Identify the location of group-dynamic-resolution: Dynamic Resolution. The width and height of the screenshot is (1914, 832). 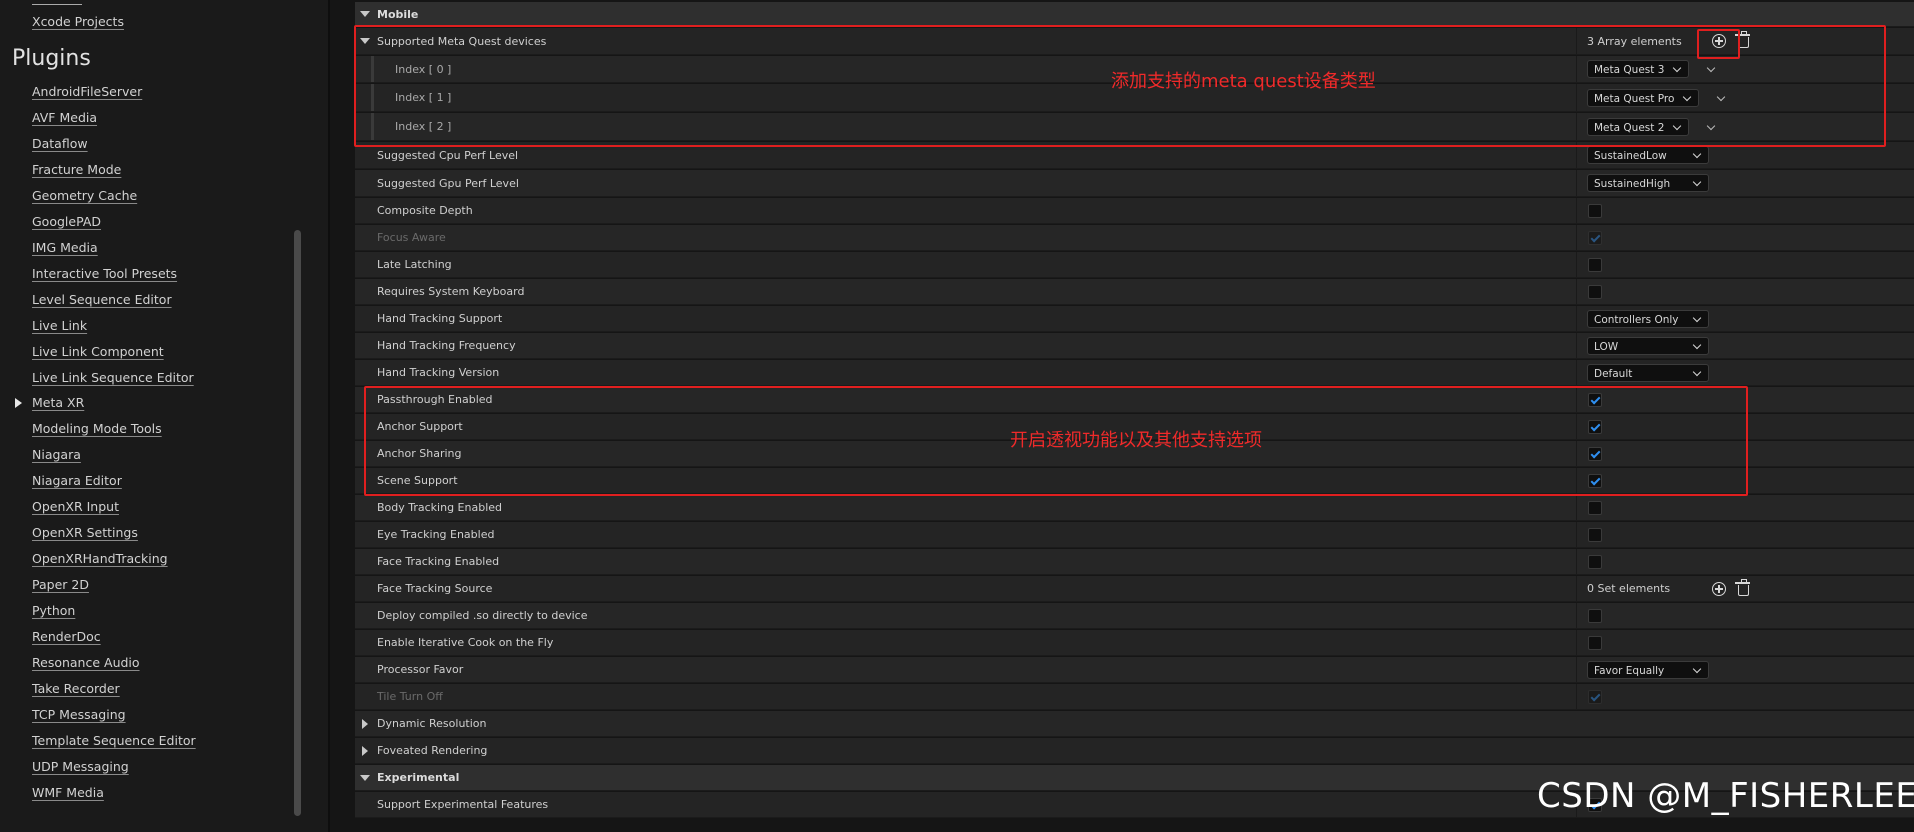
(1134, 724).